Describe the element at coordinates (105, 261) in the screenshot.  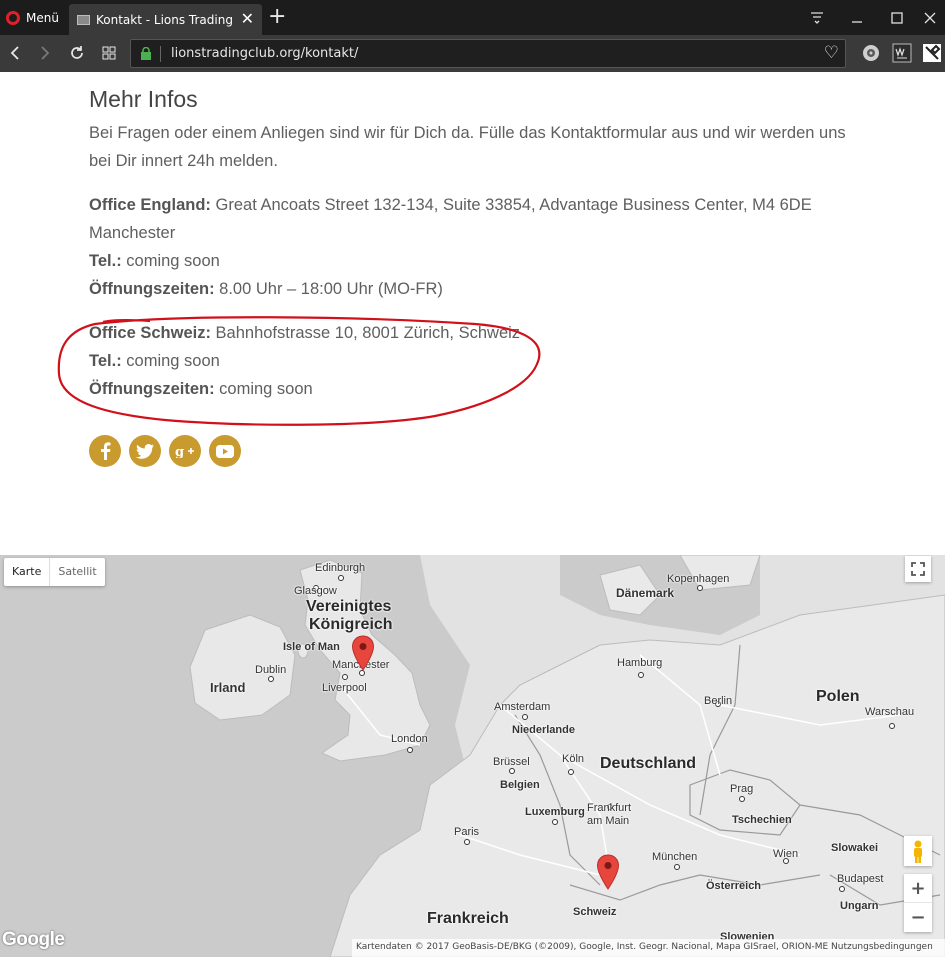
I see `tel-england-label: Tel.:` at that location.